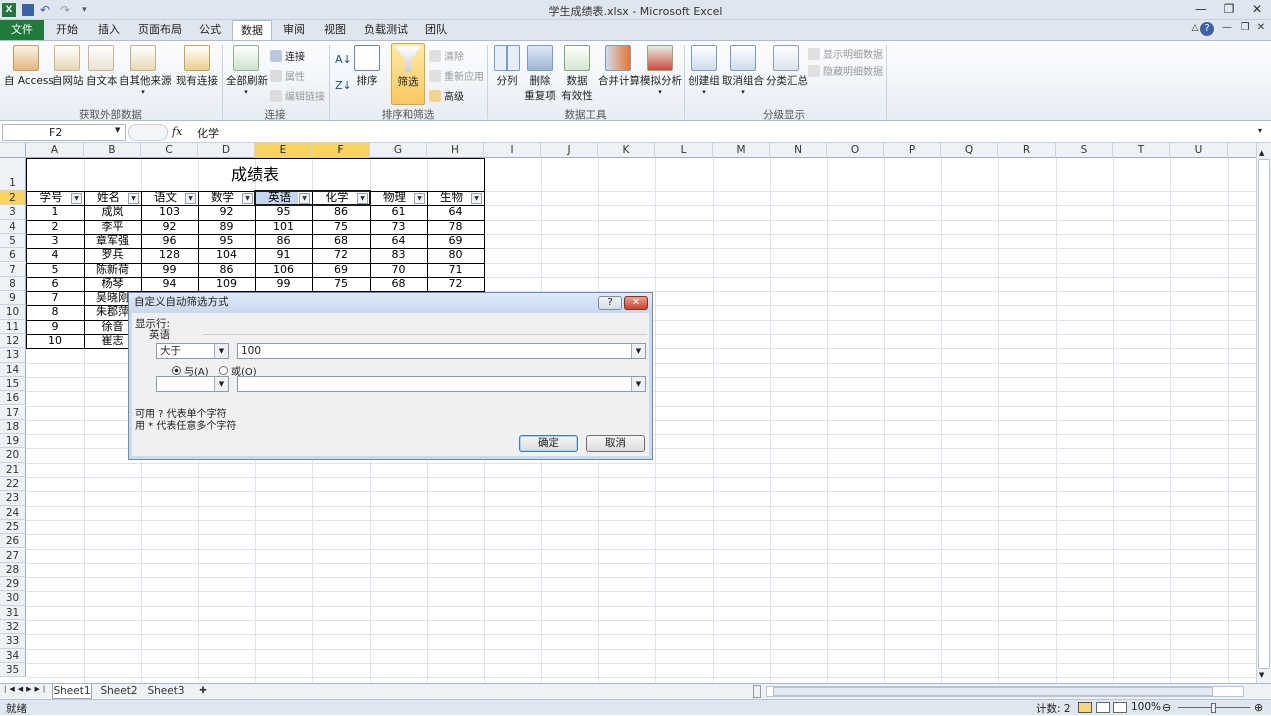 This screenshot has width=1271, height=716. I want to click on minimize-icon: —, so click(1201, 10).